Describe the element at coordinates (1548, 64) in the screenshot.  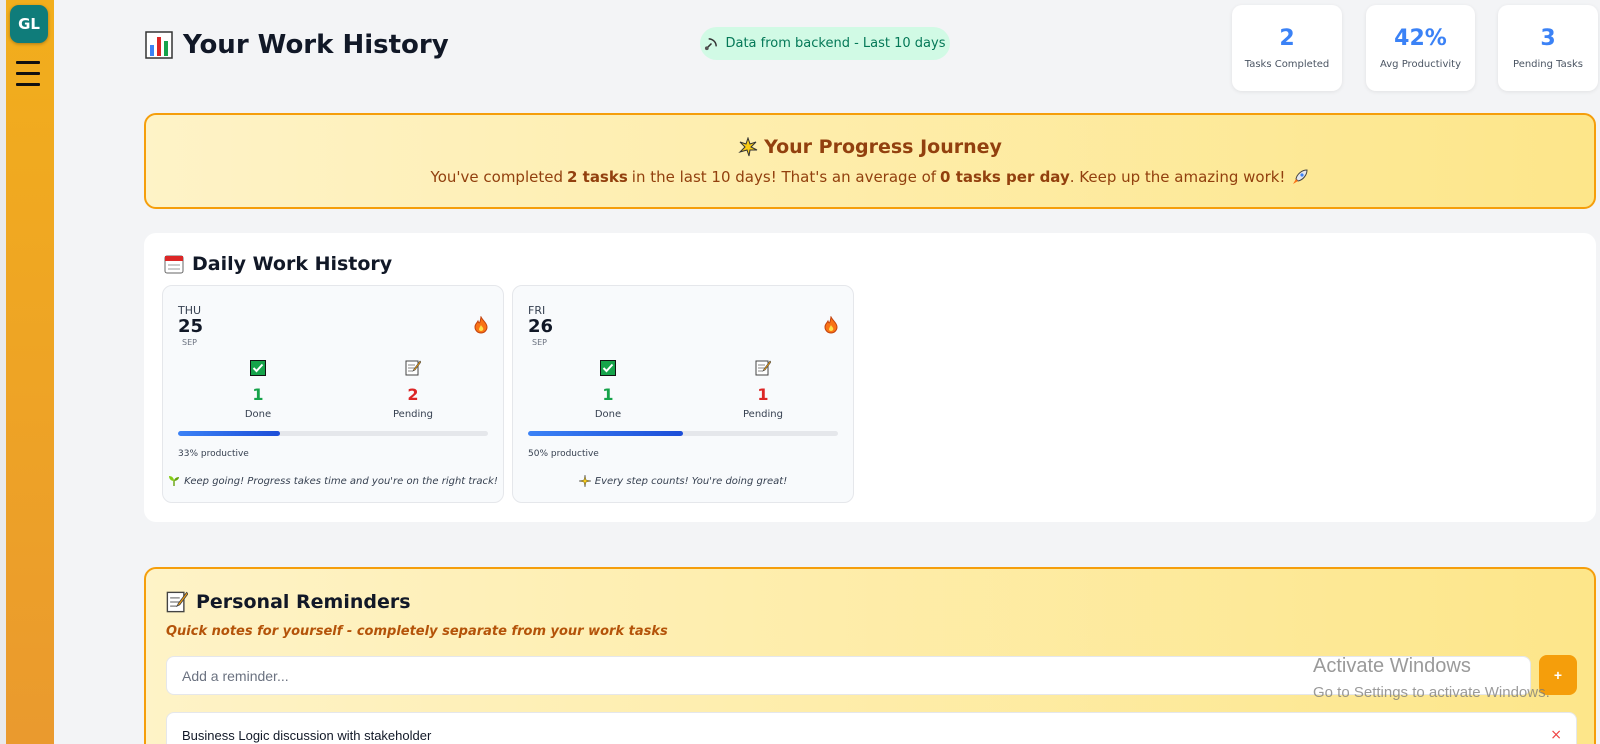
I see `stat-label: Pending Tasks` at that location.